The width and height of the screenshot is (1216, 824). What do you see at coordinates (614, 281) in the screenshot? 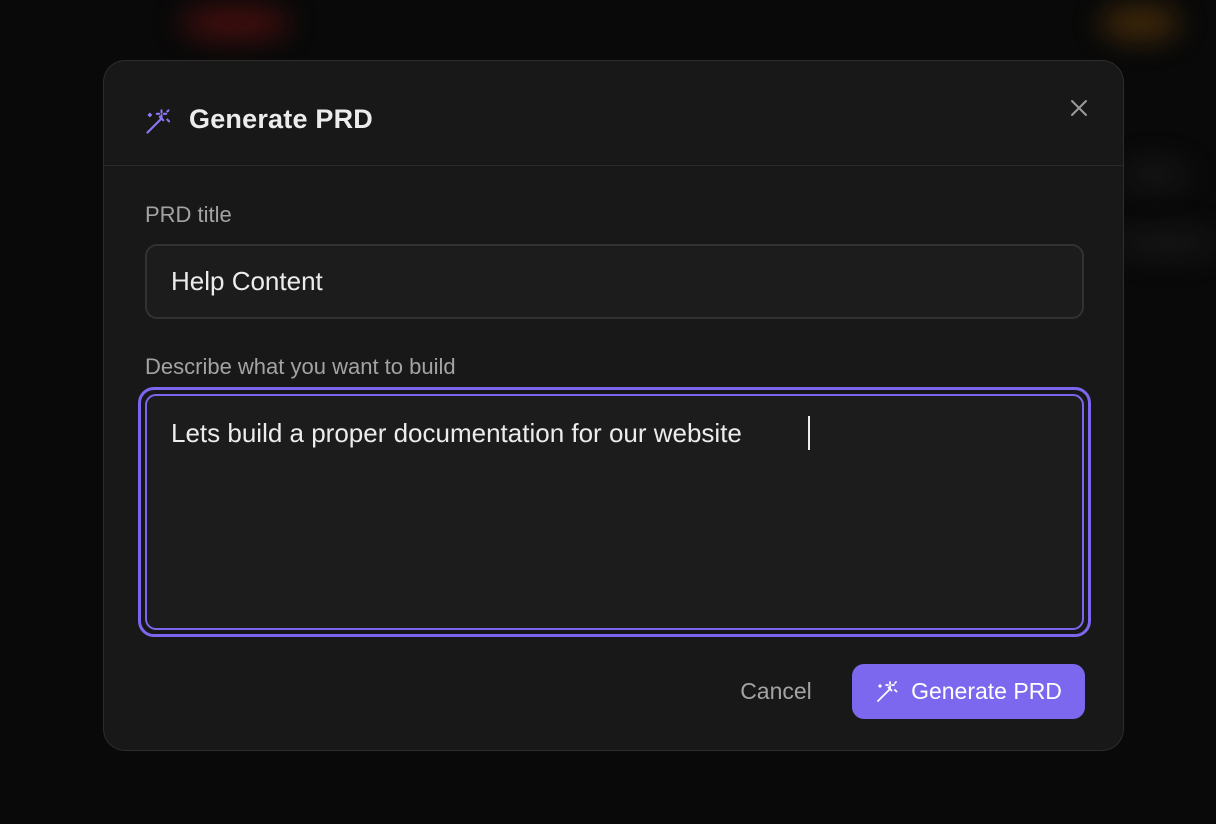
I see `prd-title-input` at bounding box center [614, 281].